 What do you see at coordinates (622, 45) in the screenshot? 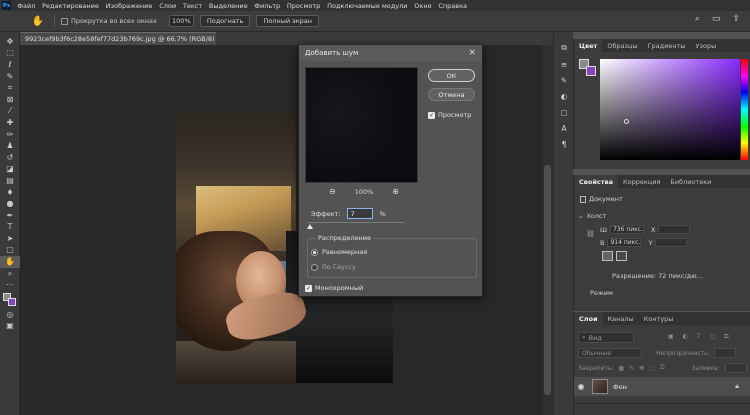
I see `tab-swatches: Образцы` at bounding box center [622, 45].